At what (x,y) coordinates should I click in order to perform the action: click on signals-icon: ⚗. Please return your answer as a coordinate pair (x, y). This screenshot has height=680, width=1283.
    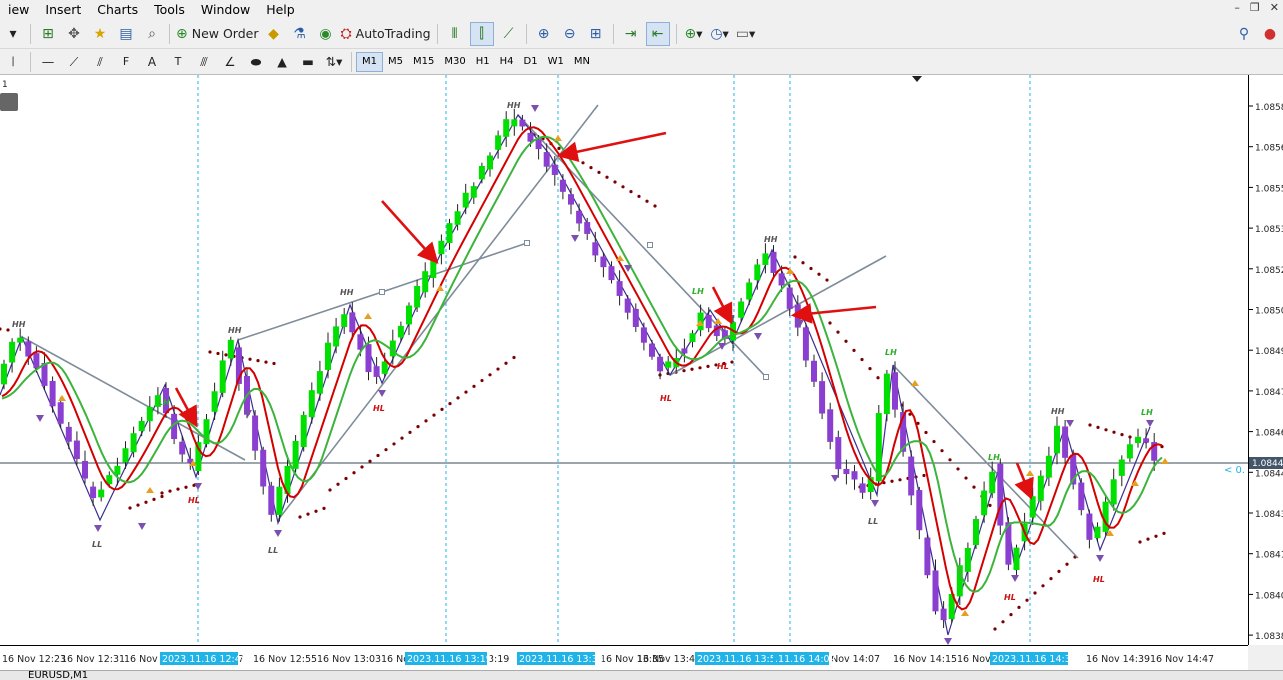
    Looking at the image, I should click on (299, 34).